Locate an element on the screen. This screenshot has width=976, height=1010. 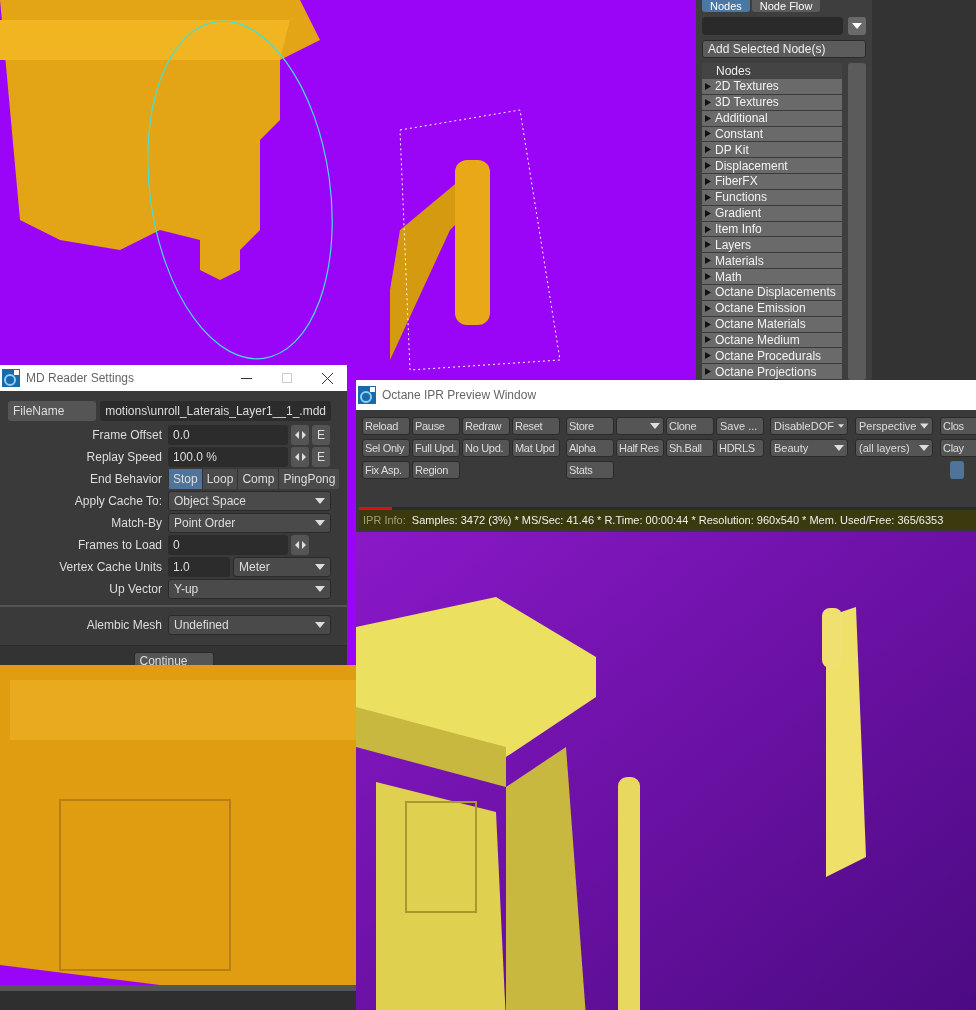
toolbar-button: HDRLS is located at coordinates (740, 448).